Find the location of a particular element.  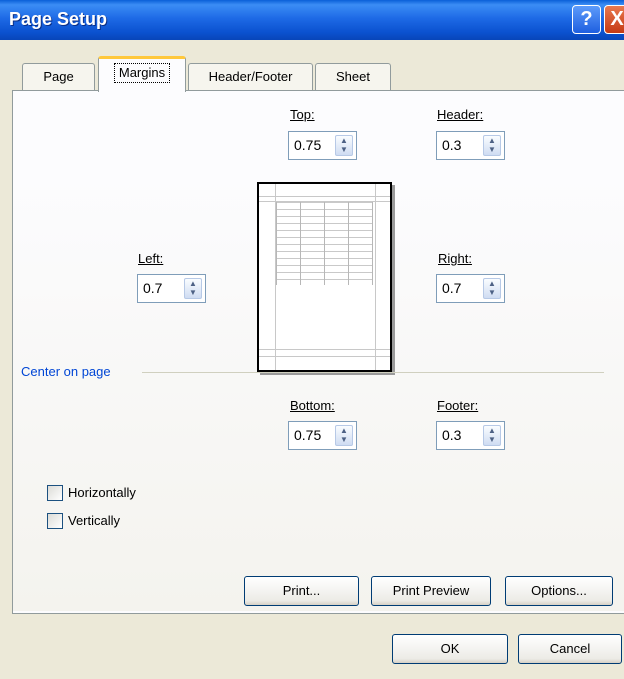

footer-margin-value: 0.3 is located at coordinates (452, 435).